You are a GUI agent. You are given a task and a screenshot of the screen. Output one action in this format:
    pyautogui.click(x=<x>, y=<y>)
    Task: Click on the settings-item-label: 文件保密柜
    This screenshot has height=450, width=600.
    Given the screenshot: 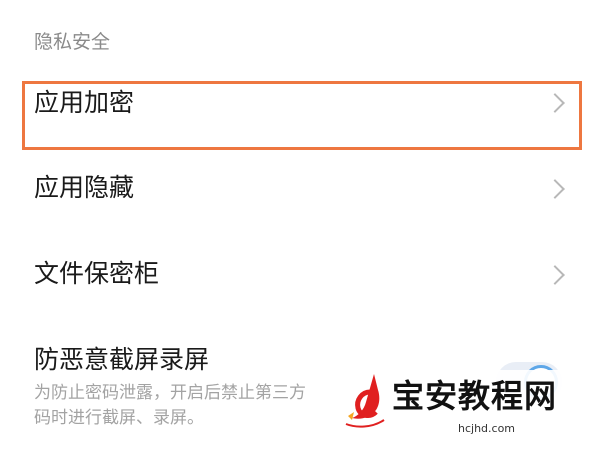 What is the action you would take?
    pyautogui.click(x=97, y=273)
    